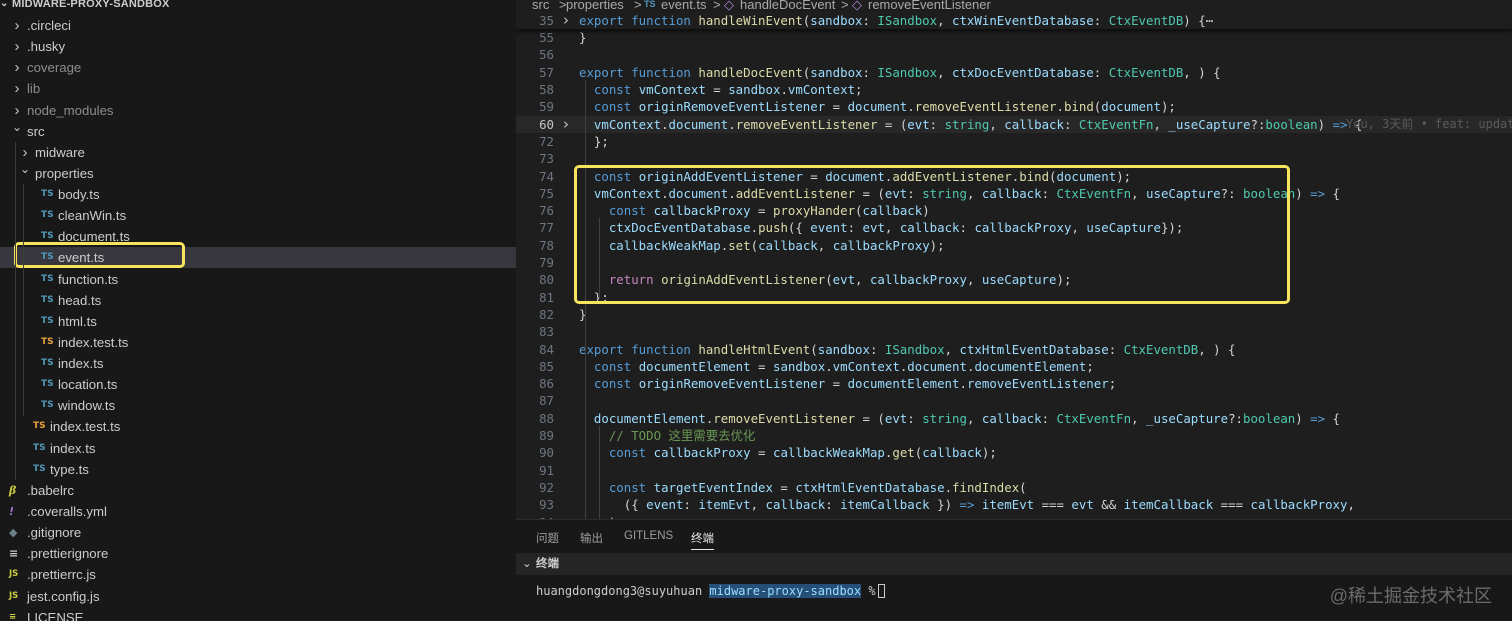 This screenshot has height=621, width=1512. I want to click on file-item: β .babelrc, so click(258, 490).